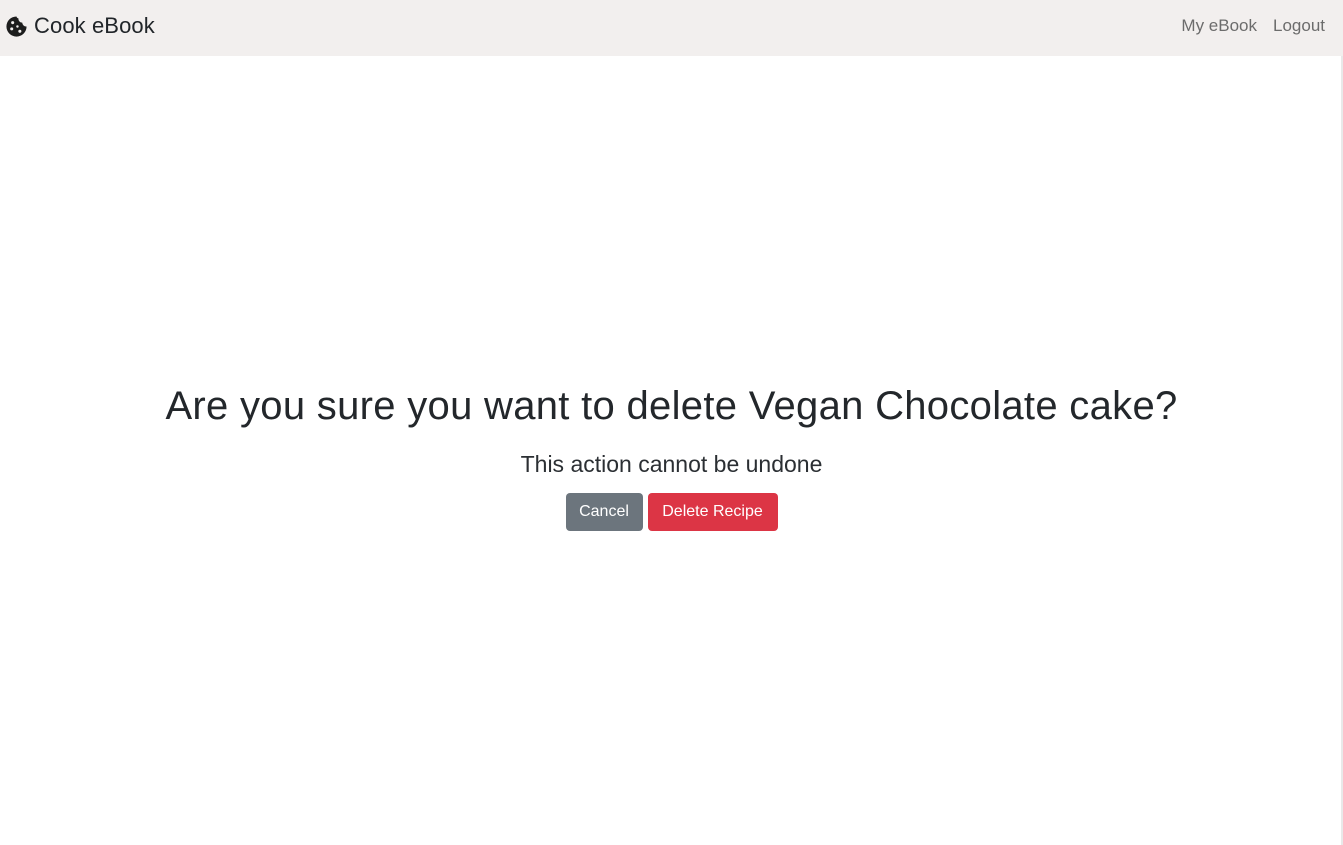  What do you see at coordinates (712, 512) in the screenshot?
I see `delete-recipe-button: Delete Recipe` at bounding box center [712, 512].